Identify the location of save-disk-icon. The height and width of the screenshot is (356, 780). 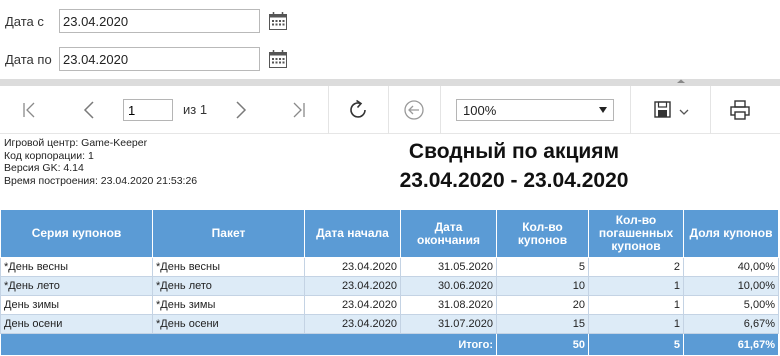
(671, 109).